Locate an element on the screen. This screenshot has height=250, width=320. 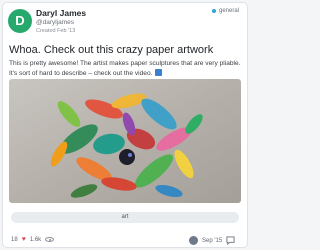
post-footer-meta: Sep '15 is located at coordinates (212, 240).